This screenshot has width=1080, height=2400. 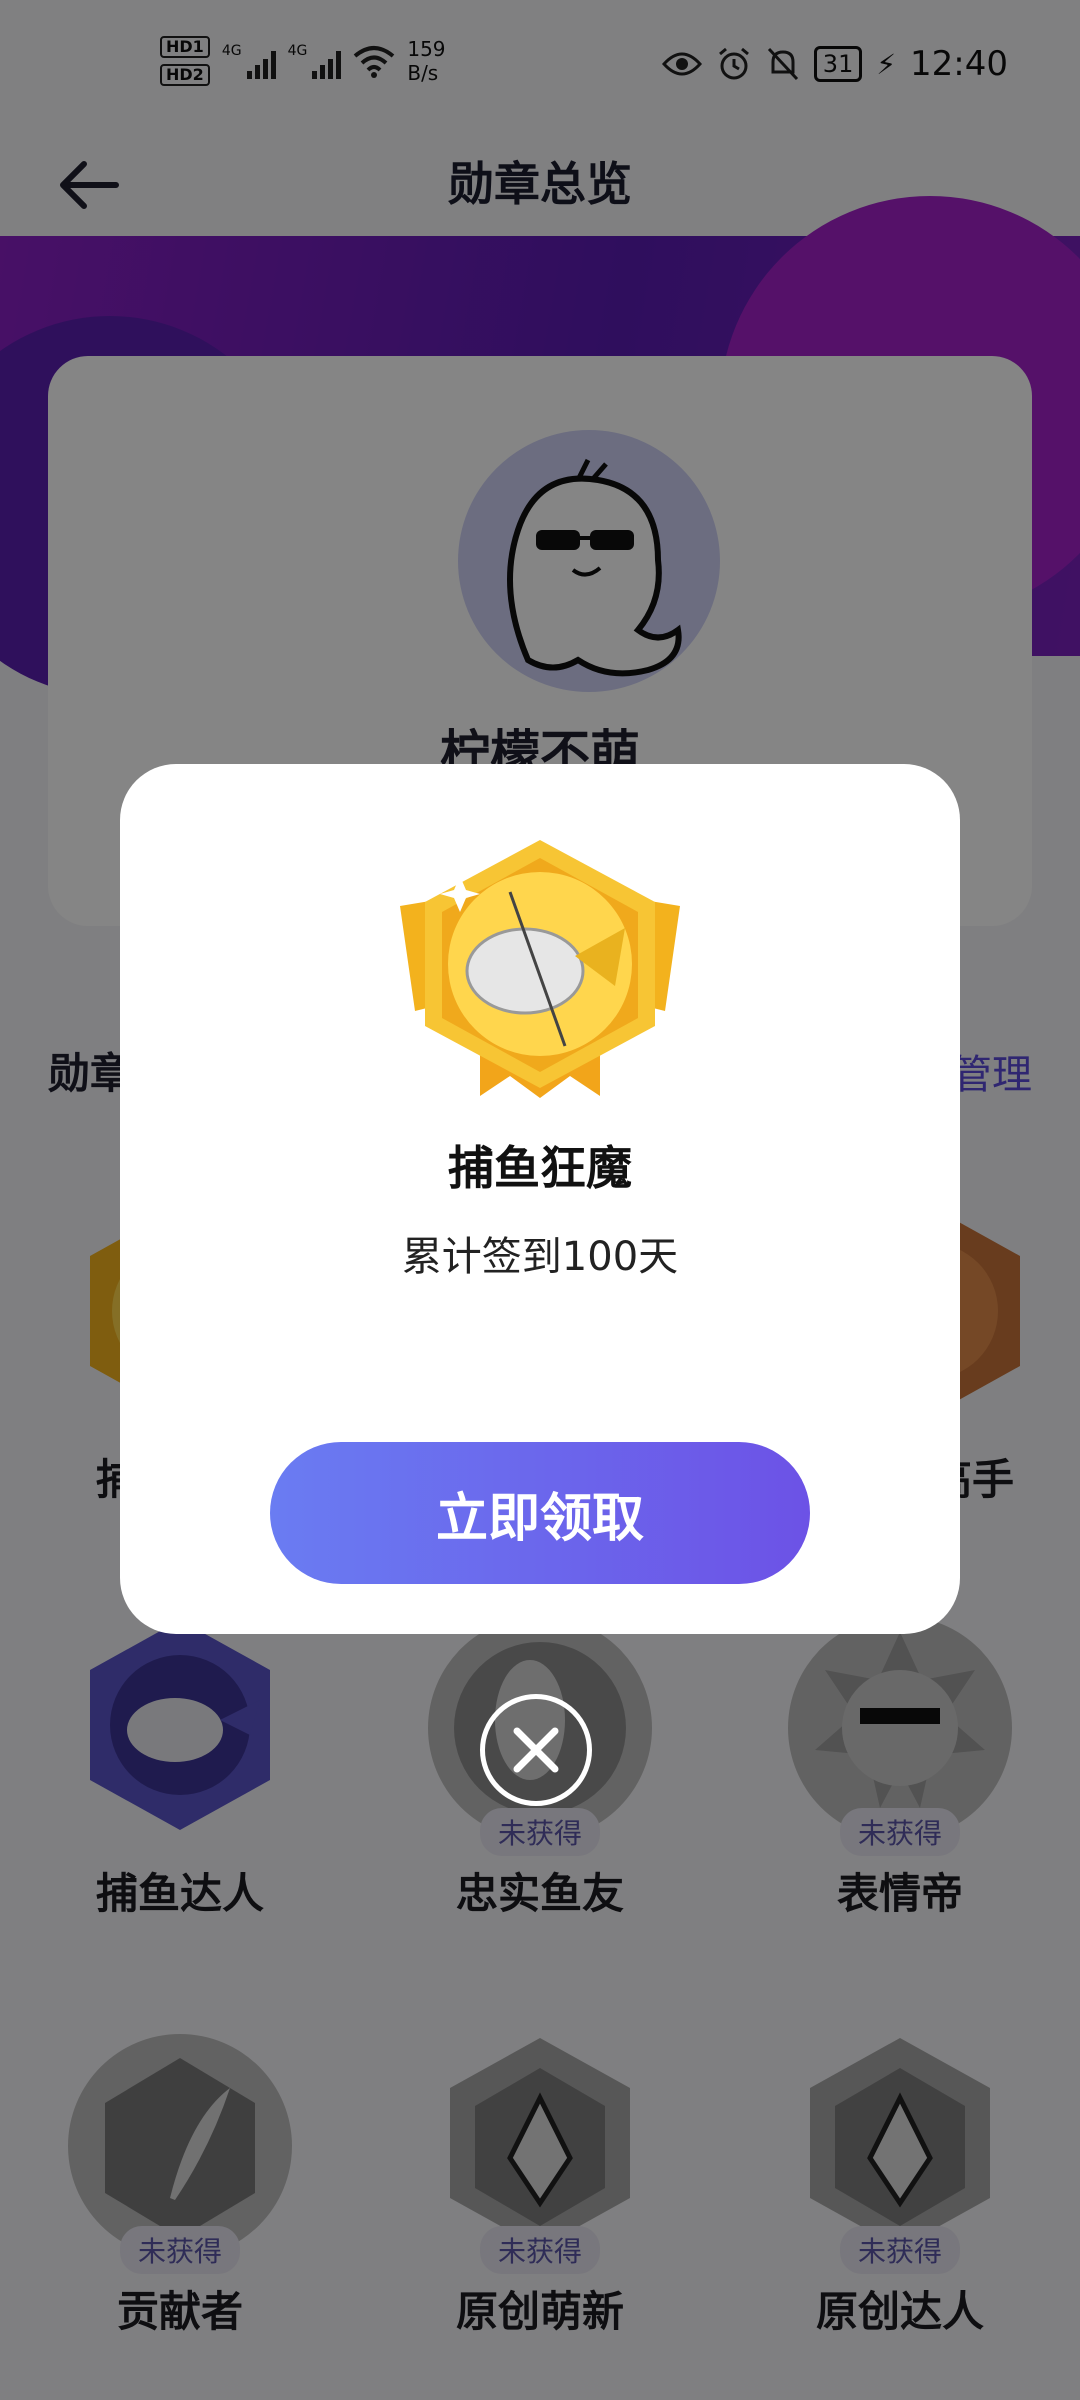 What do you see at coordinates (540, 1168) in the screenshot?
I see `medal-name: 捕鱼狂魔` at bounding box center [540, 1168].